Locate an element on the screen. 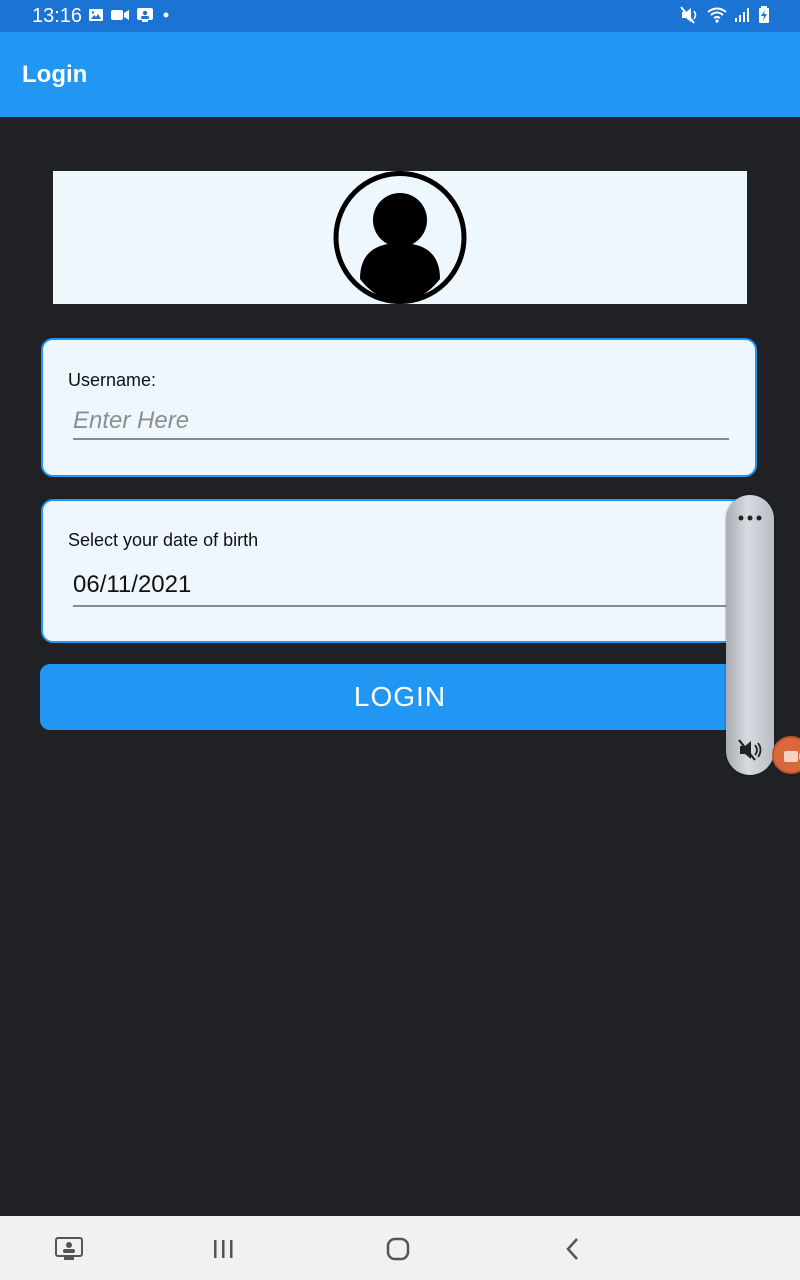 The image size is (800, 1280). battery-icon is located at coordinates (764, 14).